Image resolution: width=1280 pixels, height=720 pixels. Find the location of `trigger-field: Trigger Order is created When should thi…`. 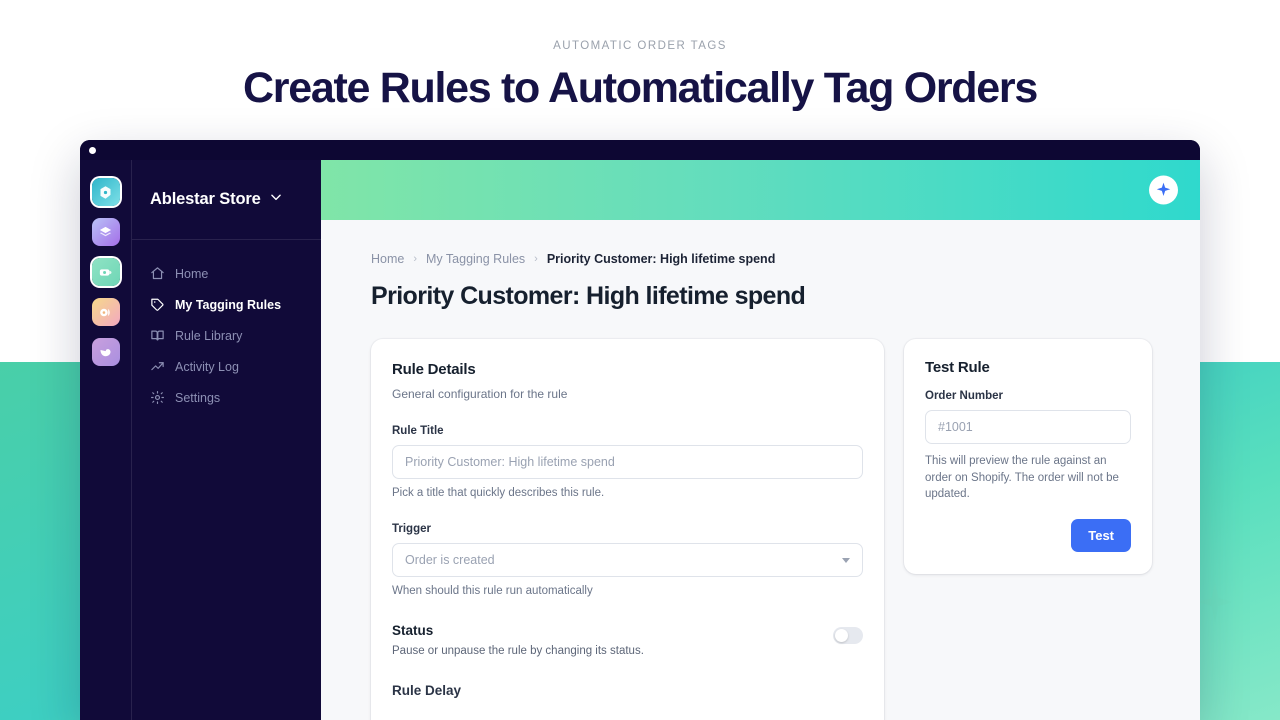

trigger-field: Trigger Order is created When should thi… is located at coordinates (627, 560).